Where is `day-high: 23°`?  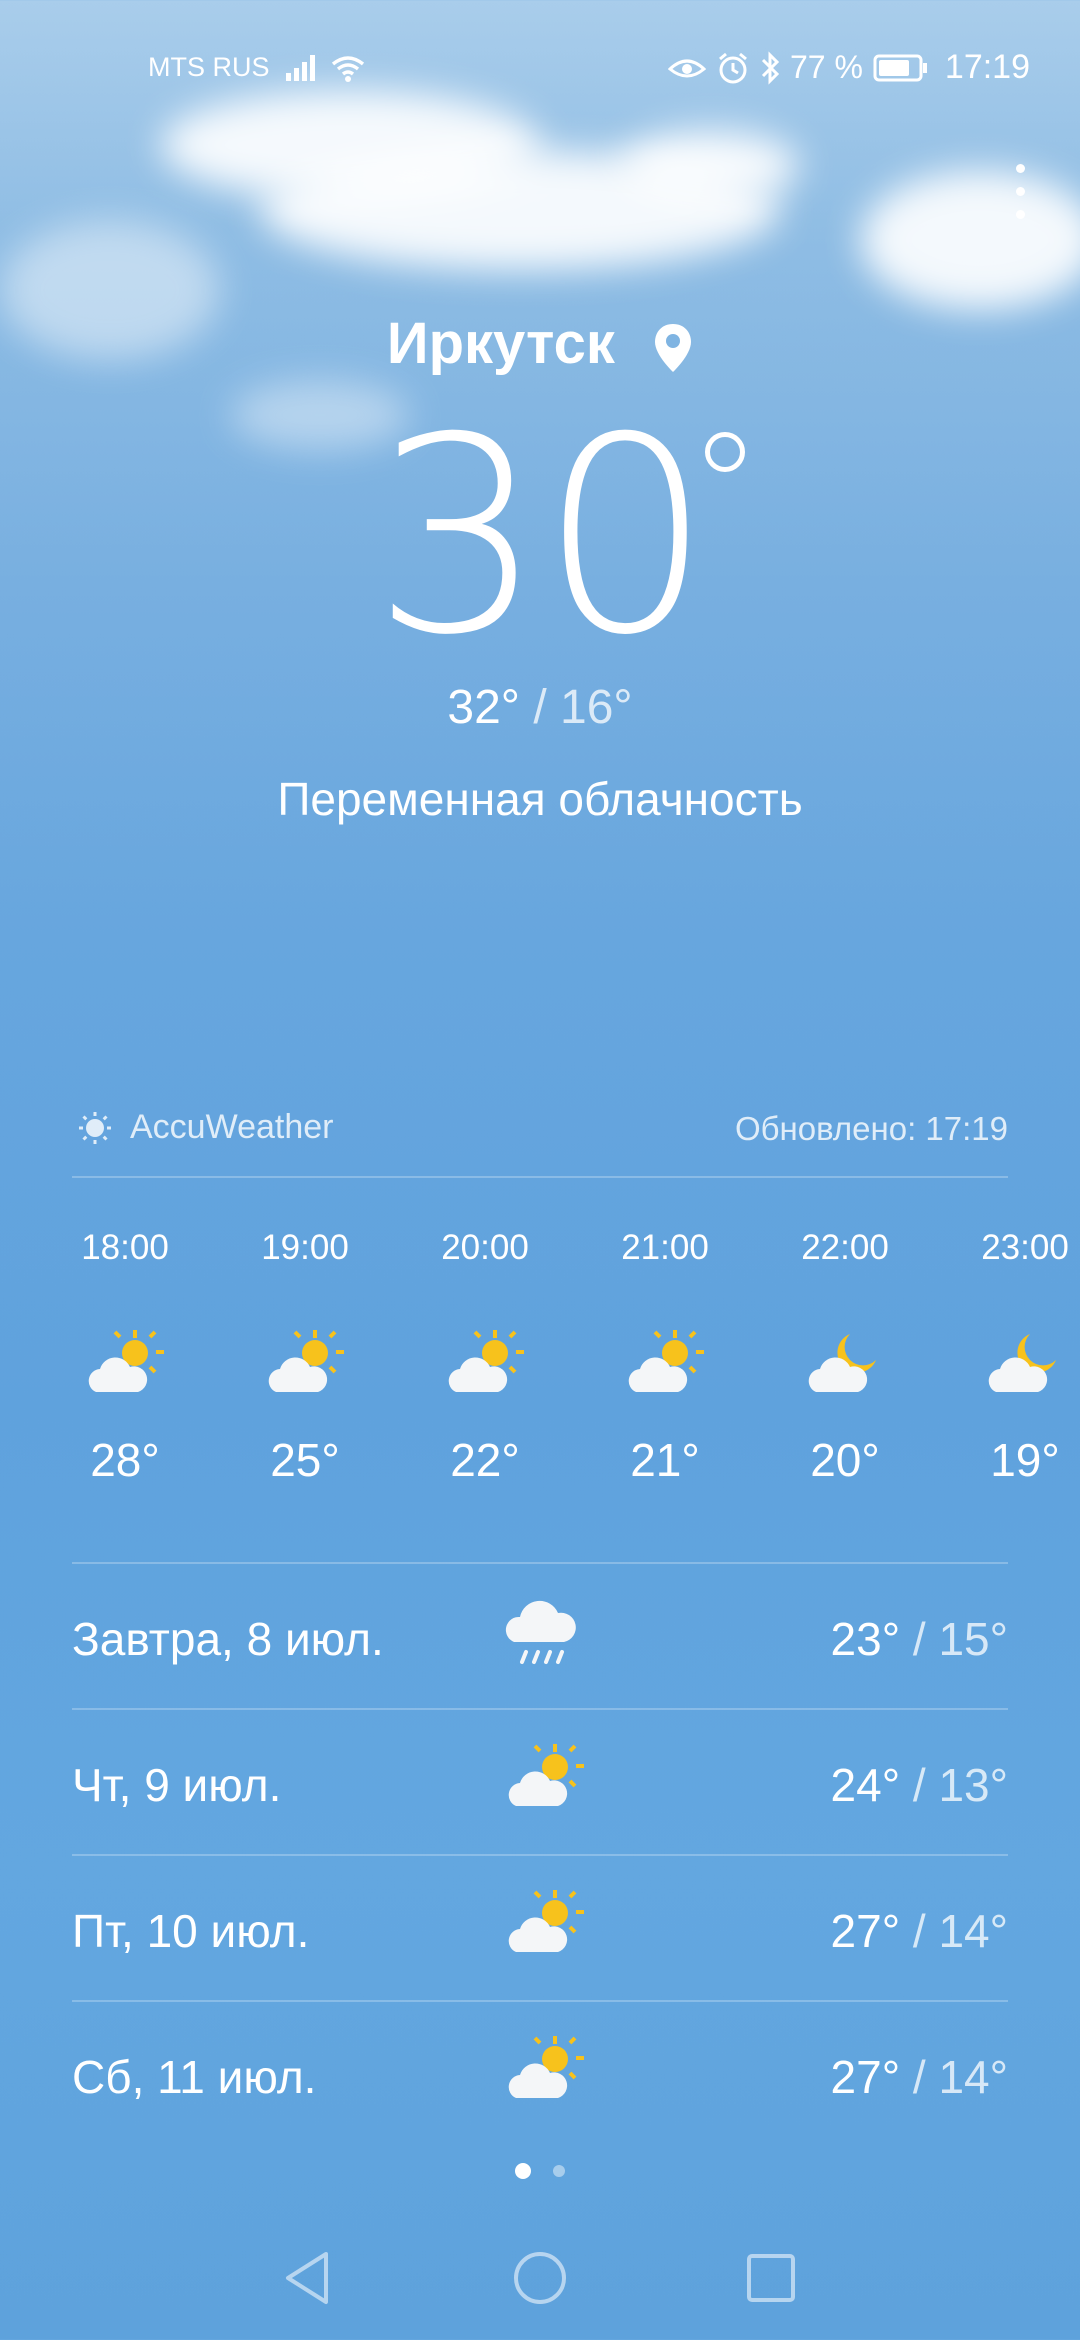
day-high: 23° is located at coordinates (865, 1639).